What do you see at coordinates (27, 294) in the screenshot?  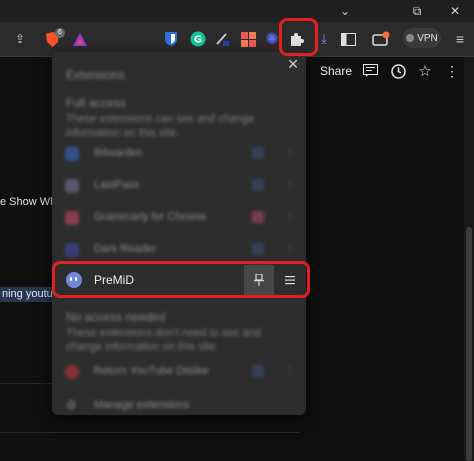 I see `highlighted-text-fragment: ning youtu` at bounding box center [27, 294].